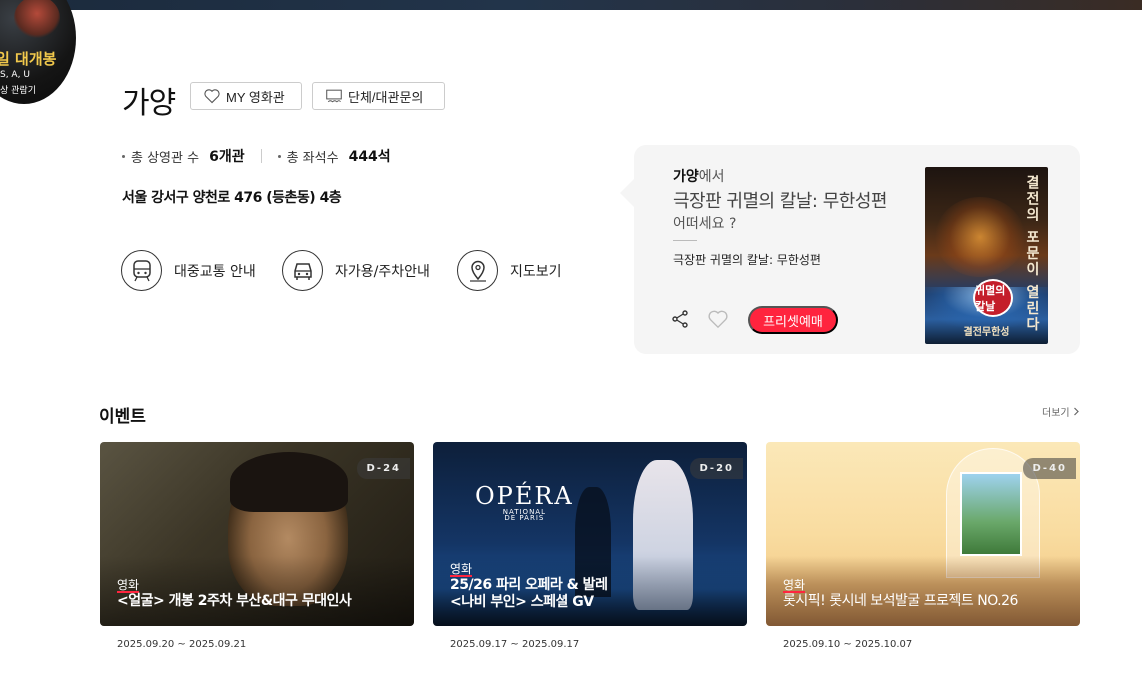 The image size is (1142, 685). I want to click on badge-subtitle-2: 상 관람기, so click(18, 91).